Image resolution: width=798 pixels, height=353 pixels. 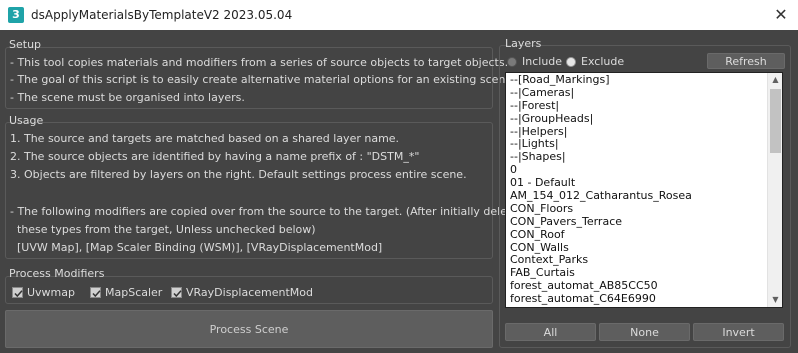 I want to click on scroll-down-icon: ▼, so click(x=775, y=300).